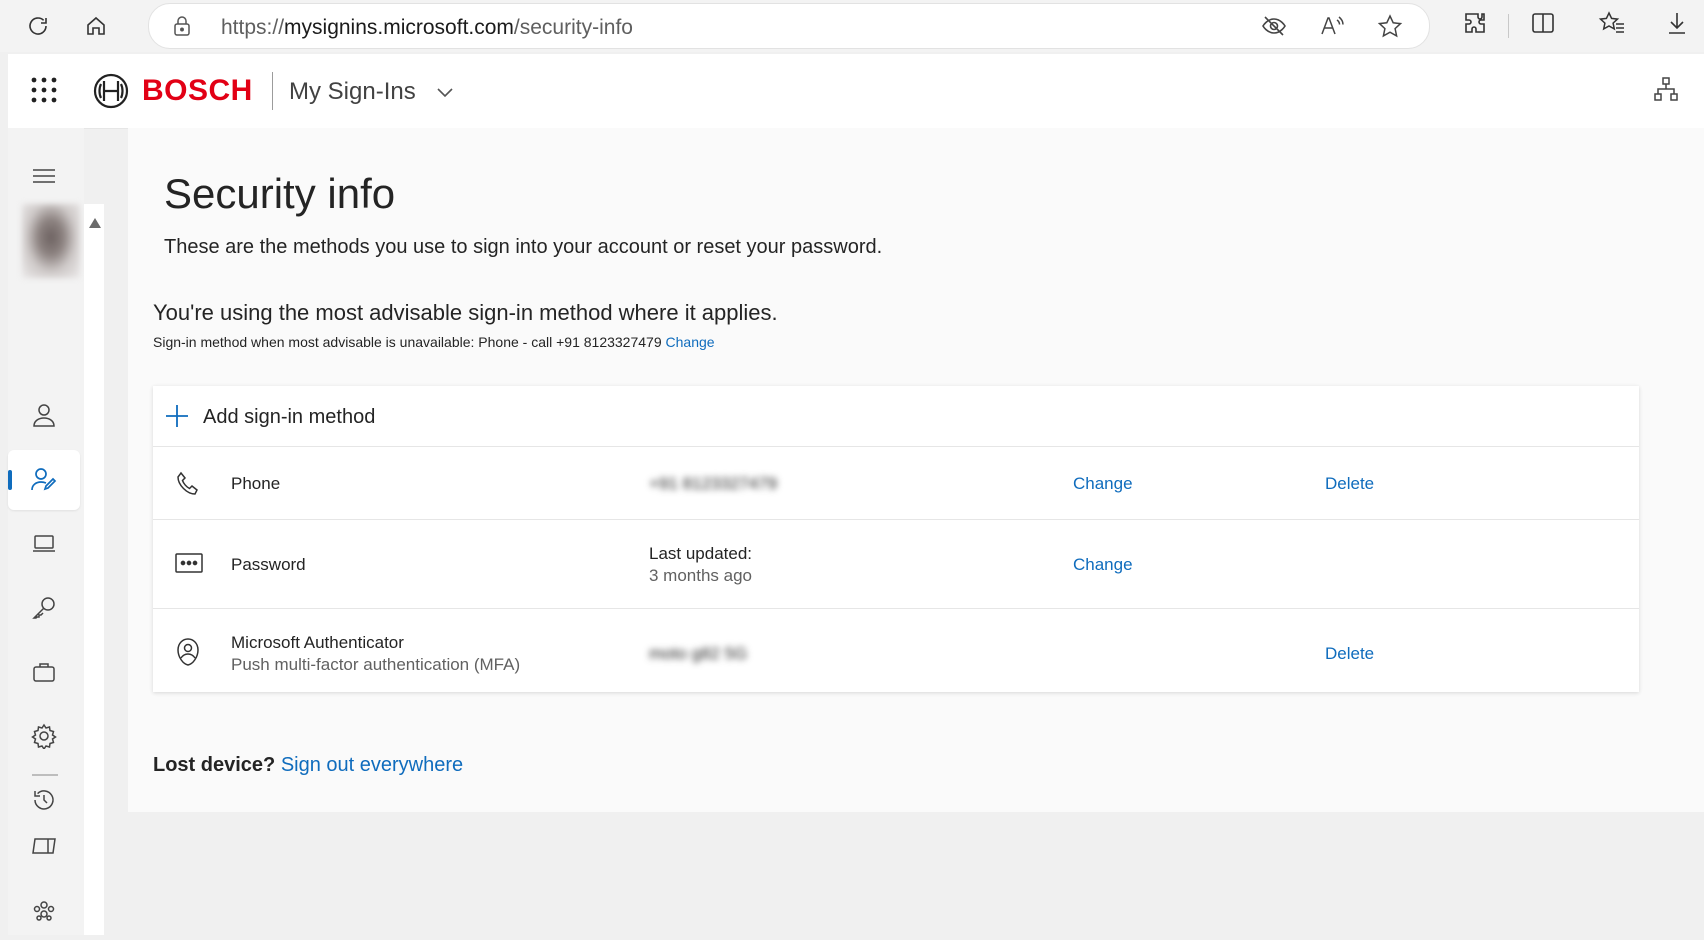 The width and height of the screenshot is (1704, 940). I want to click on fallback-change-link: Change, so click(690, 342).